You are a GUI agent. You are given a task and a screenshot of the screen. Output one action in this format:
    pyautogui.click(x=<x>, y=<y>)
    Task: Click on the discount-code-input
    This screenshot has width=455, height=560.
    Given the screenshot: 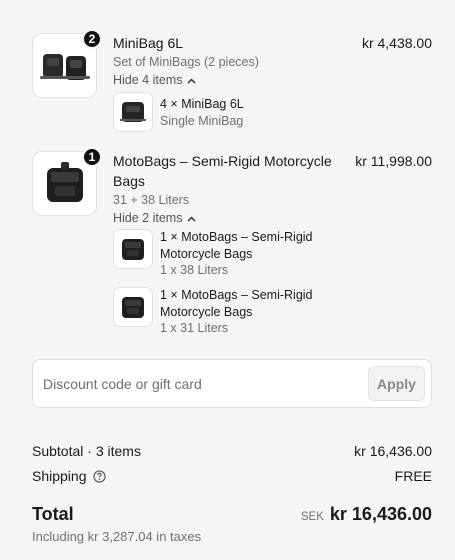 What is the action you would take?
    pyautogui.click(x=203, y=383)
    